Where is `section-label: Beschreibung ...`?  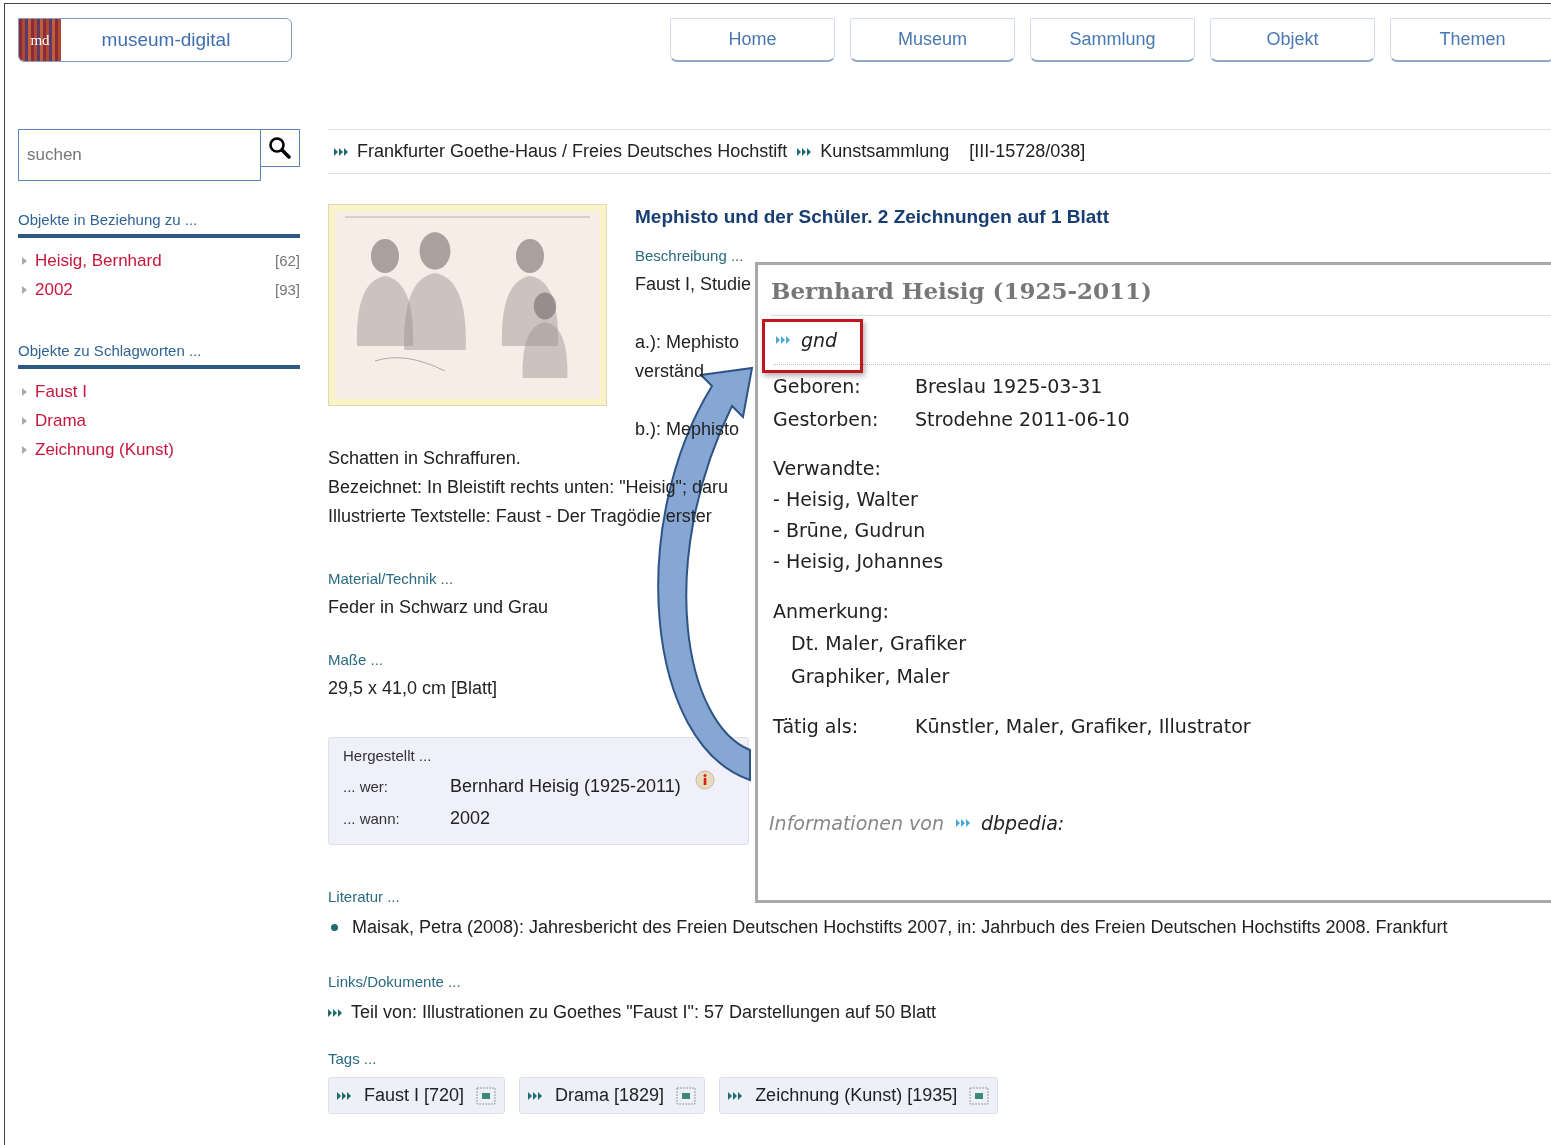
section-label: Beschreibung ... is located at coordinates (690, 256).